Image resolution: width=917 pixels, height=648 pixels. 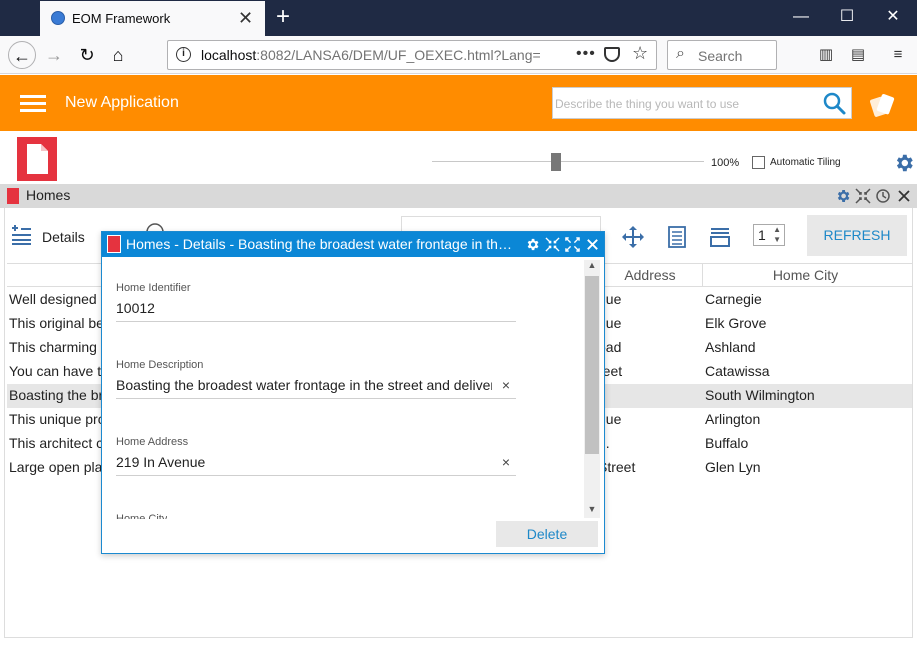 What do you see at coordinates (733, 299) in the screenshot?
I see `row-city: Carnegie` at bounding box center [733, 299].